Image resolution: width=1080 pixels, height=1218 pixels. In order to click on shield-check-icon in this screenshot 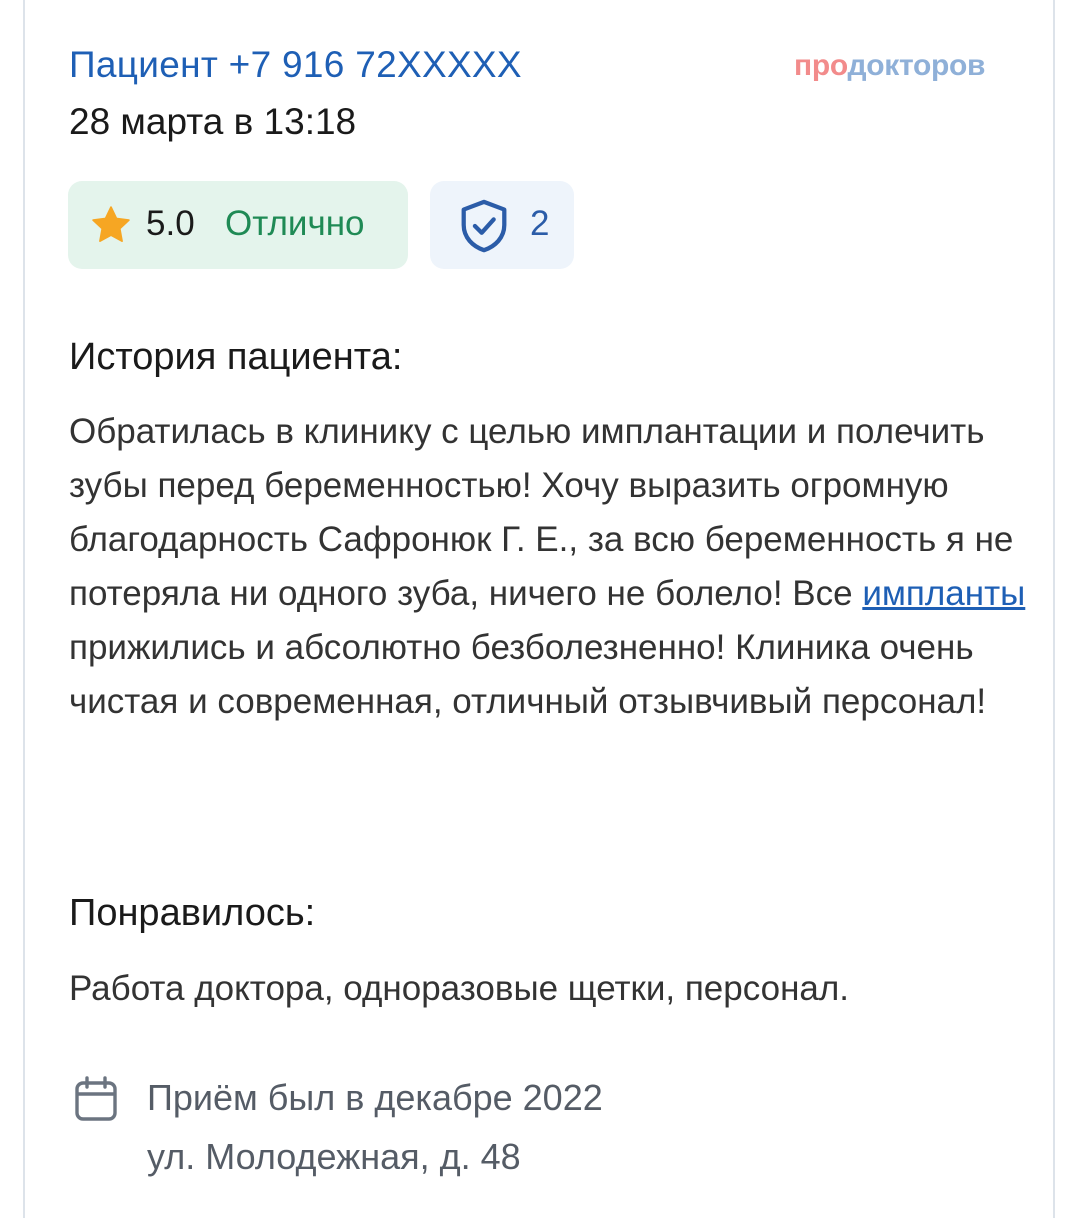, I will do `click(484, 226)`.